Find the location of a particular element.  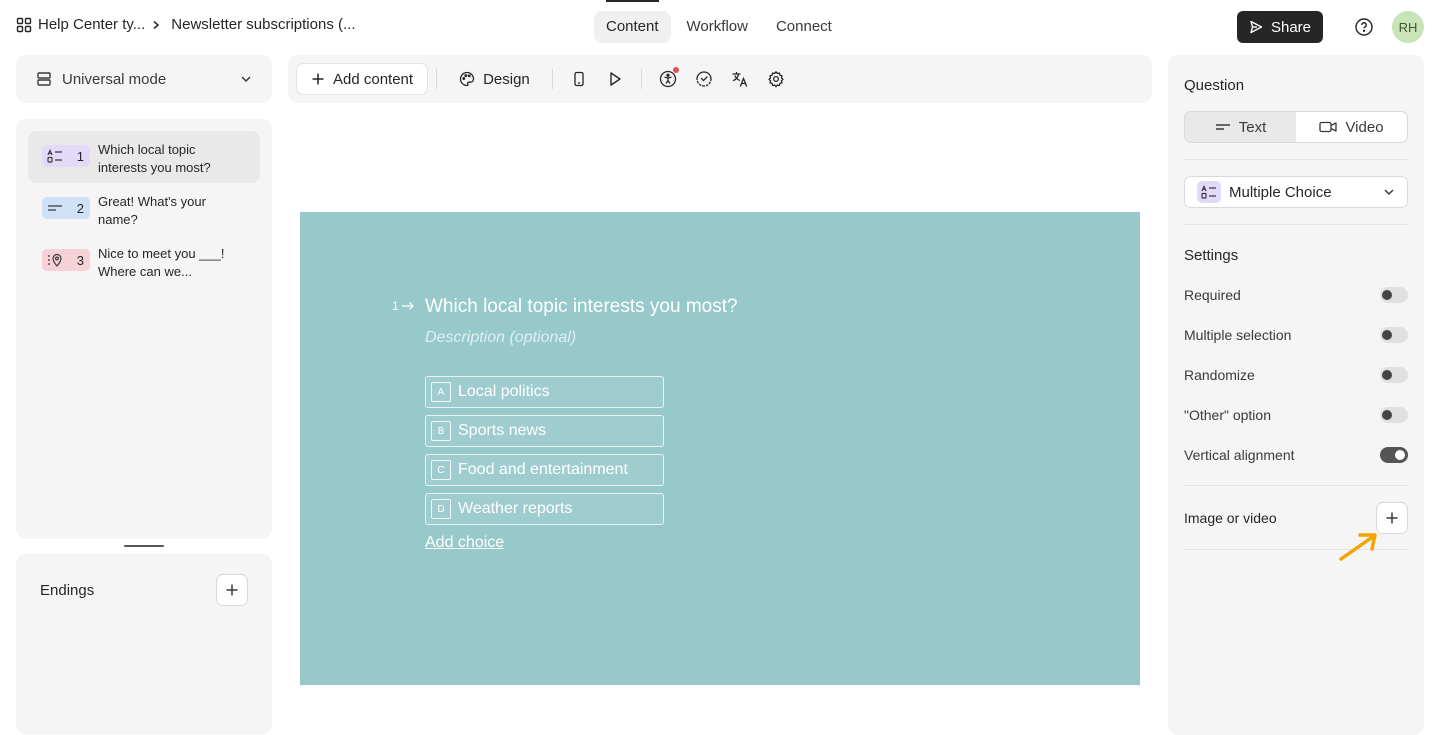

add-ending-button is located at coordinates (232, 590).